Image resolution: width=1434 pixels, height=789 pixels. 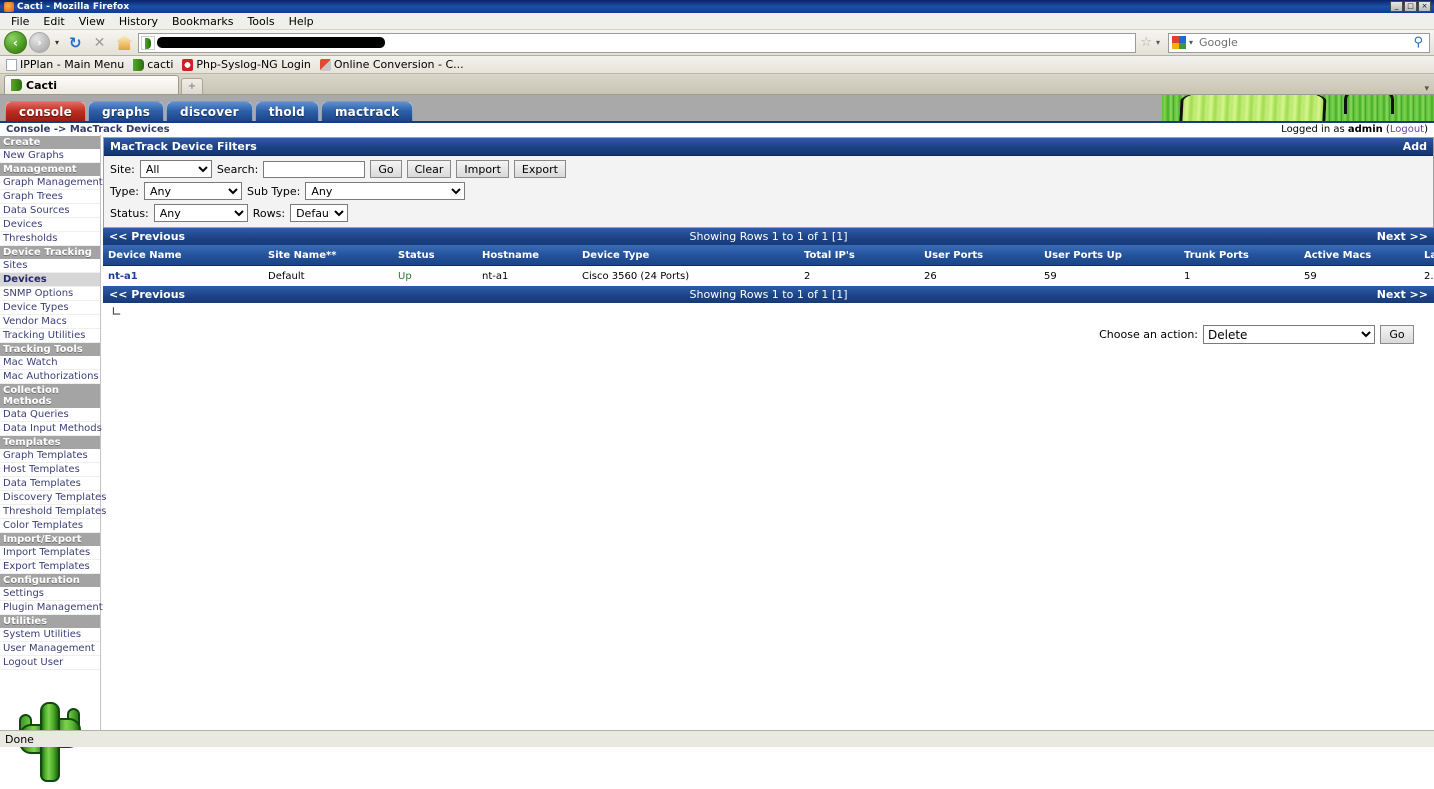 I want to click on action-select: Delete, so click(x=1289, y=334).